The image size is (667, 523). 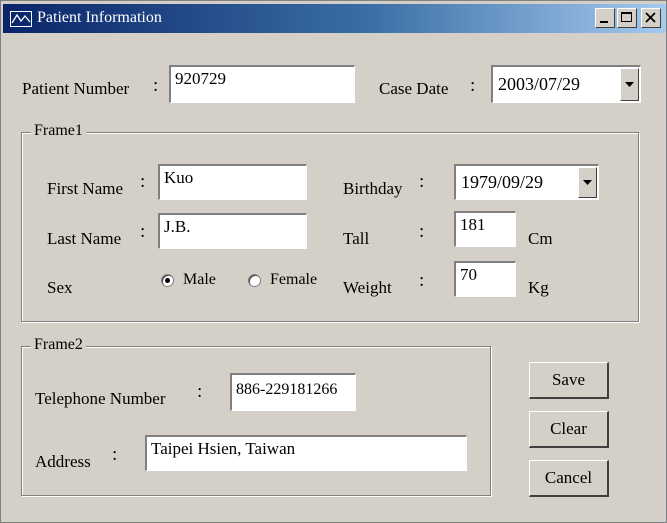 I want to click on telephone-number-colon: :, so click(x=200, y=391).